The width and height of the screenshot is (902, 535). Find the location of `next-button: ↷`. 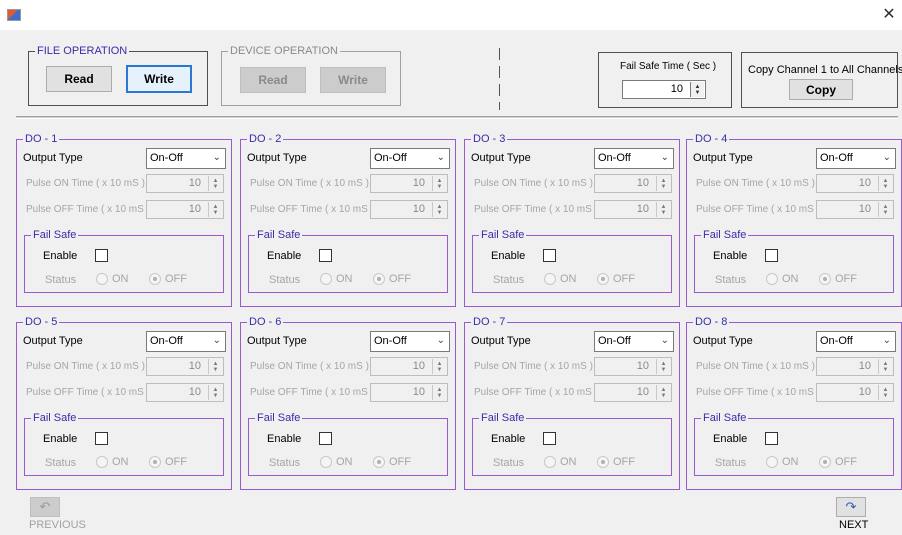

next-button: ↷ is located at coordinates (851, 507).